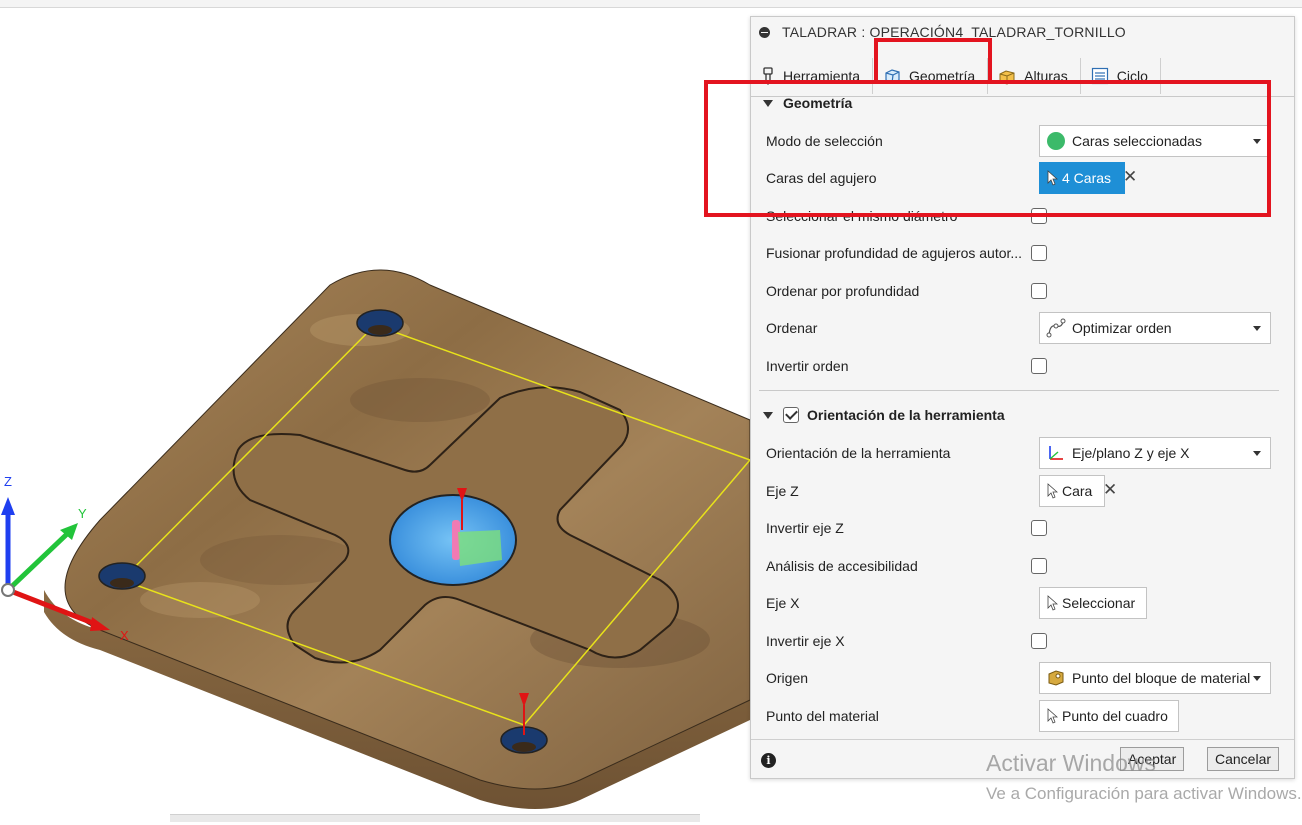 Image resolution: width=1302 pixels, height=825 pixels. Describe the element at coordinates (1110, 490) in the screenshot. I see `clear-z-axis-icon: ✕` at that location.